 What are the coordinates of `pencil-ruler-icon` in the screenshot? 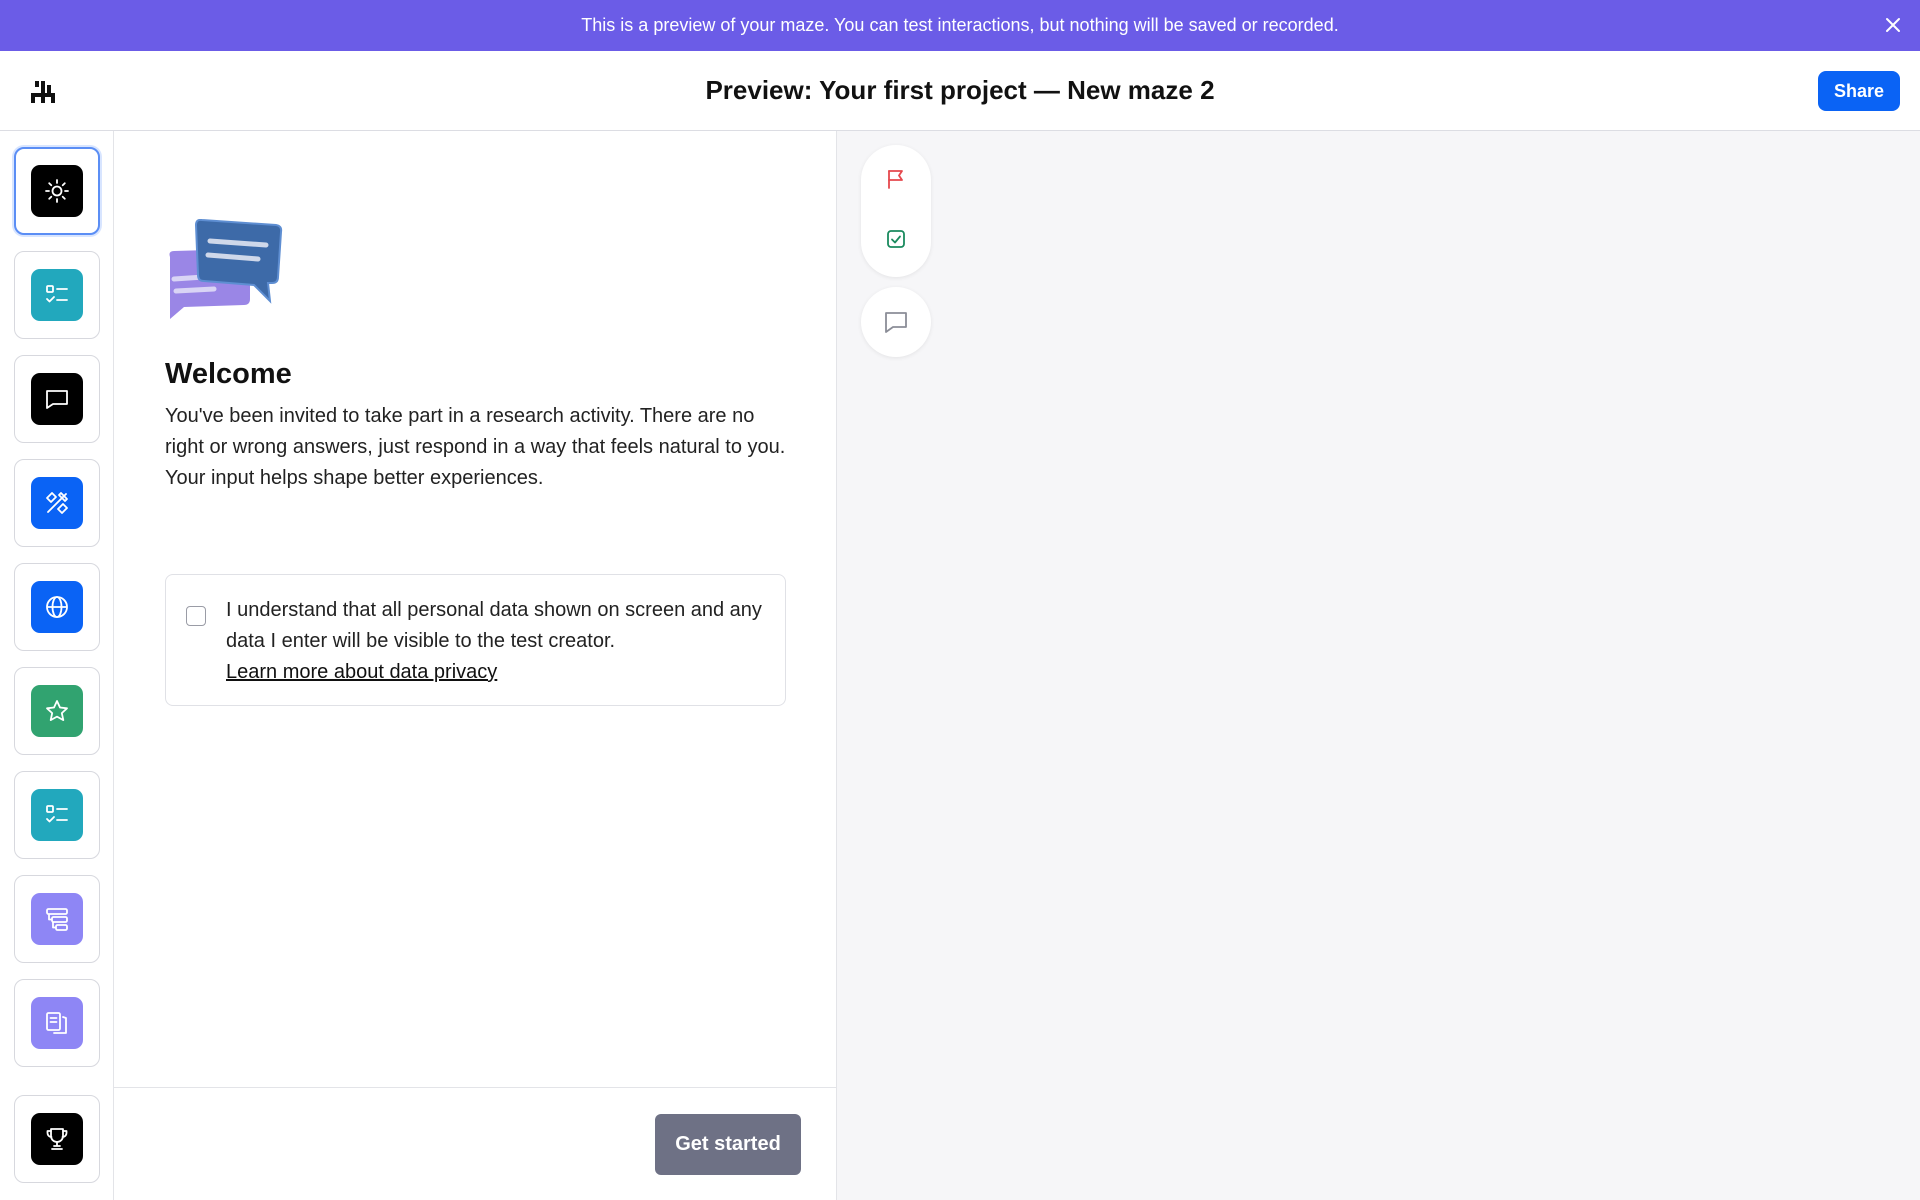 It's located at (57, 503).